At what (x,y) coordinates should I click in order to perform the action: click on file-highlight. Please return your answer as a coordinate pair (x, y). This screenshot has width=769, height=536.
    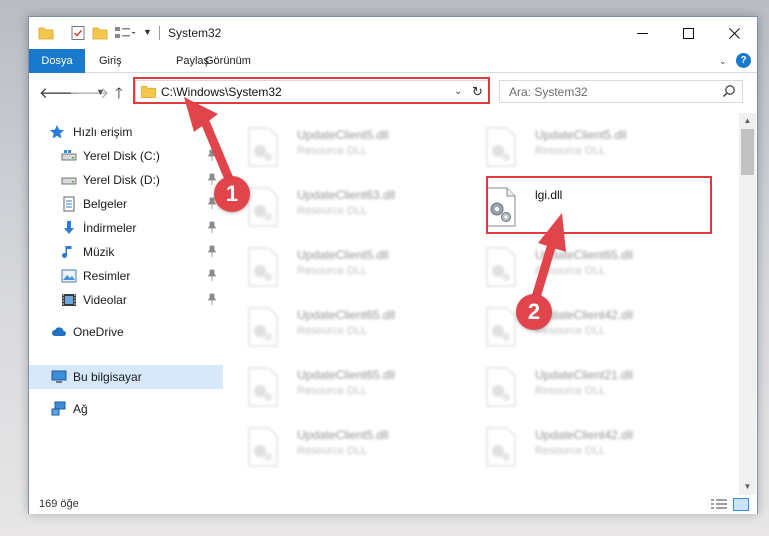
    Looking at the image, I should click on (599, 205).